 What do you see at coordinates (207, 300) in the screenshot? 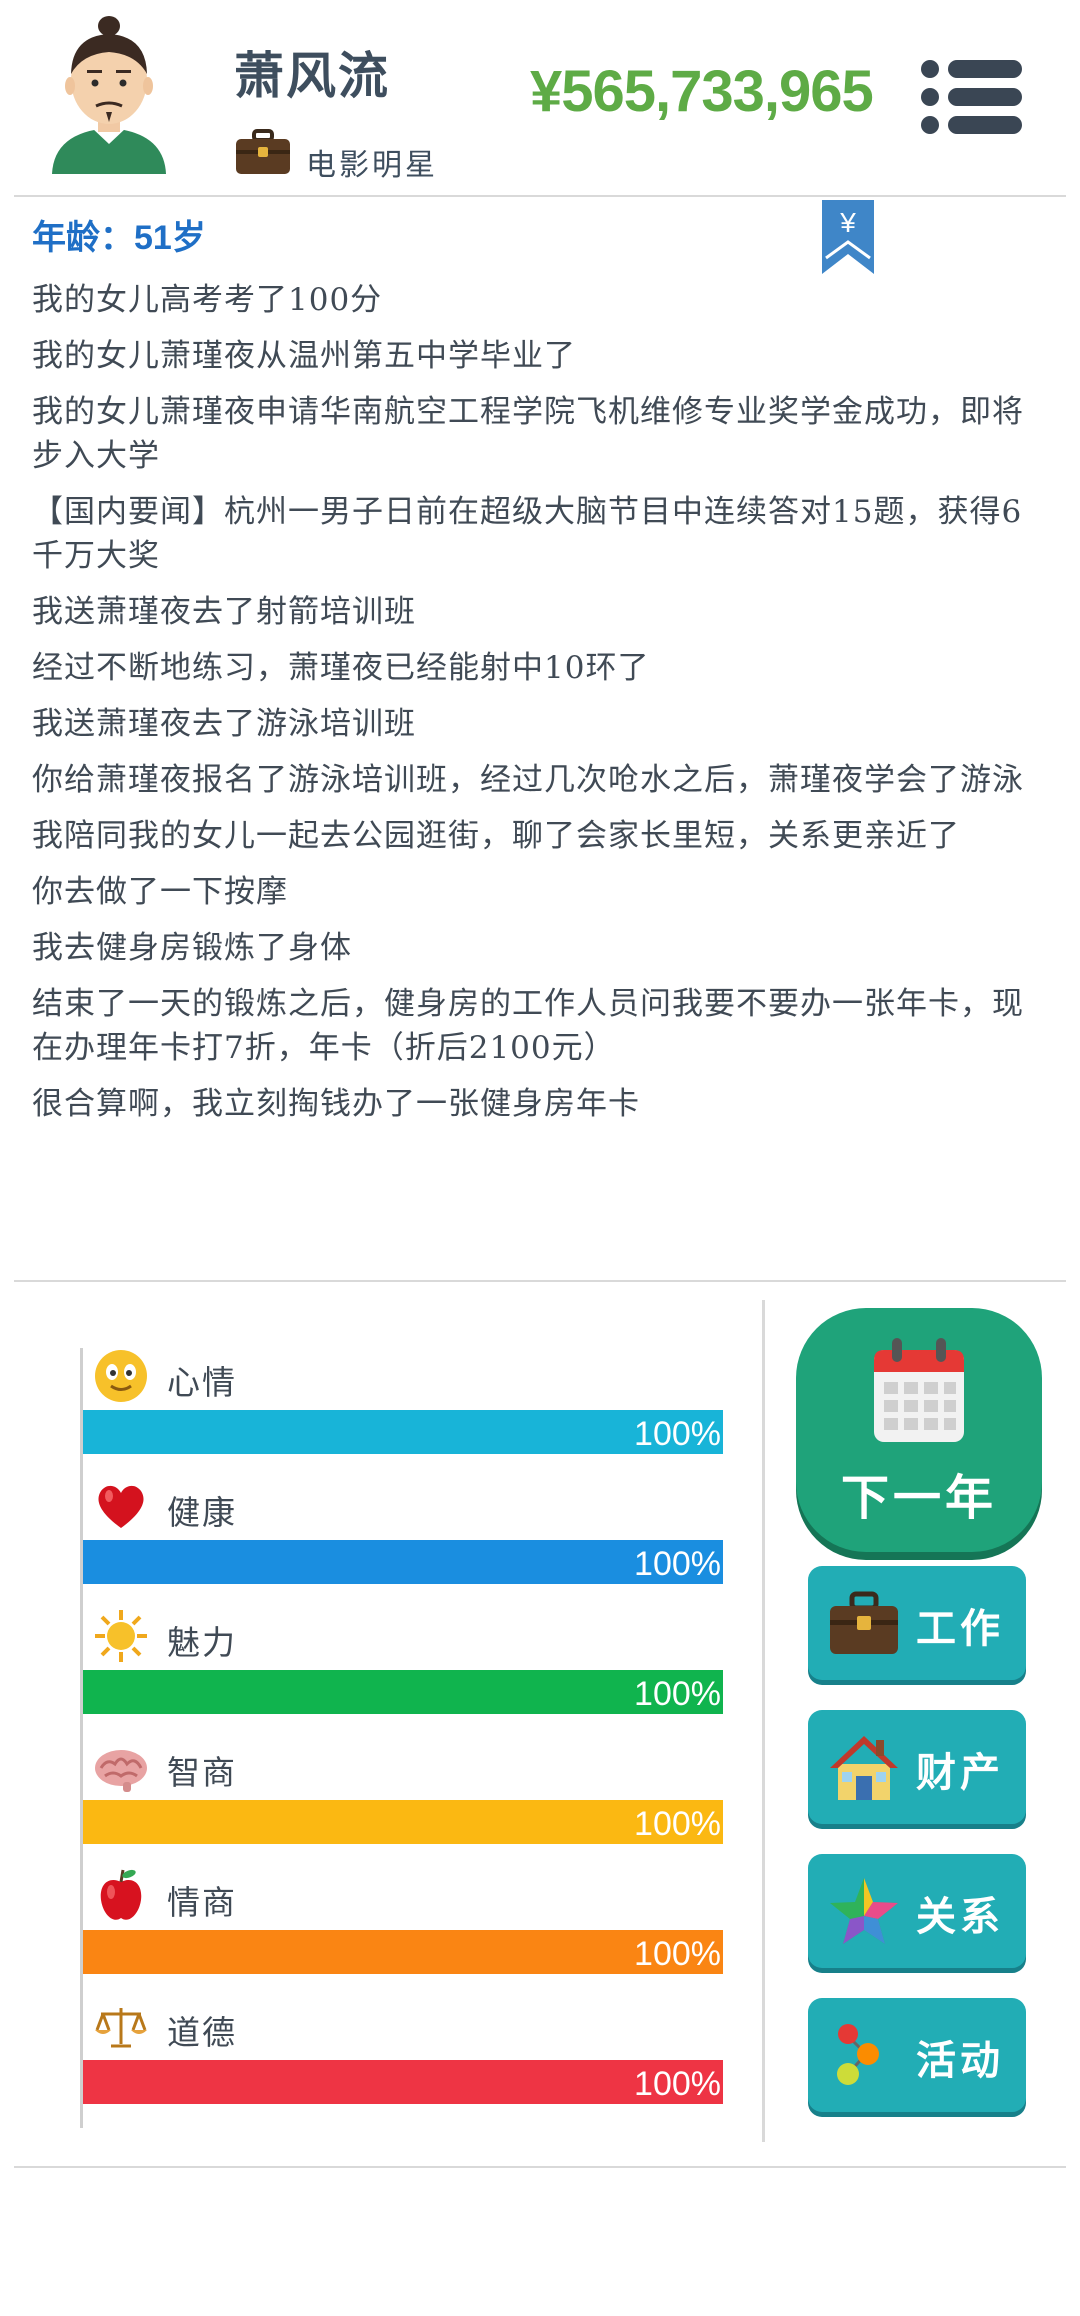
I see `log-line: 我的女儿高考考了100分` at bounding box center [207, 300].